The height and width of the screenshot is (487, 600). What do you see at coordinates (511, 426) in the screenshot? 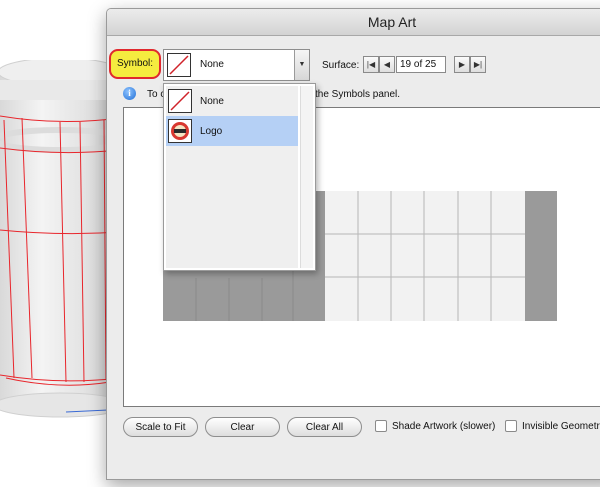
I see `invisible-geometry-checkbox` at bounding box center [511, 426].